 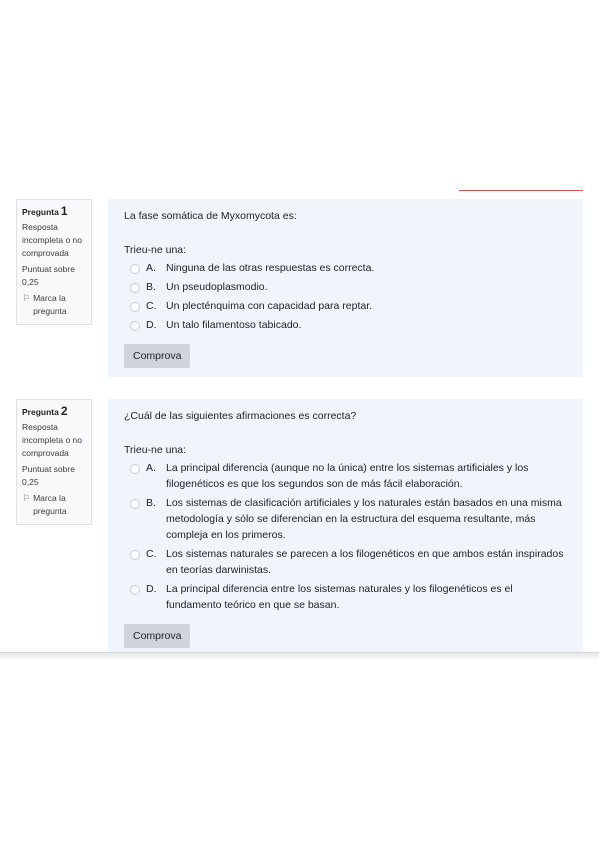 I want to click on question-text: La fase somática de Myxomycota es:, so click(x=210, y=216).